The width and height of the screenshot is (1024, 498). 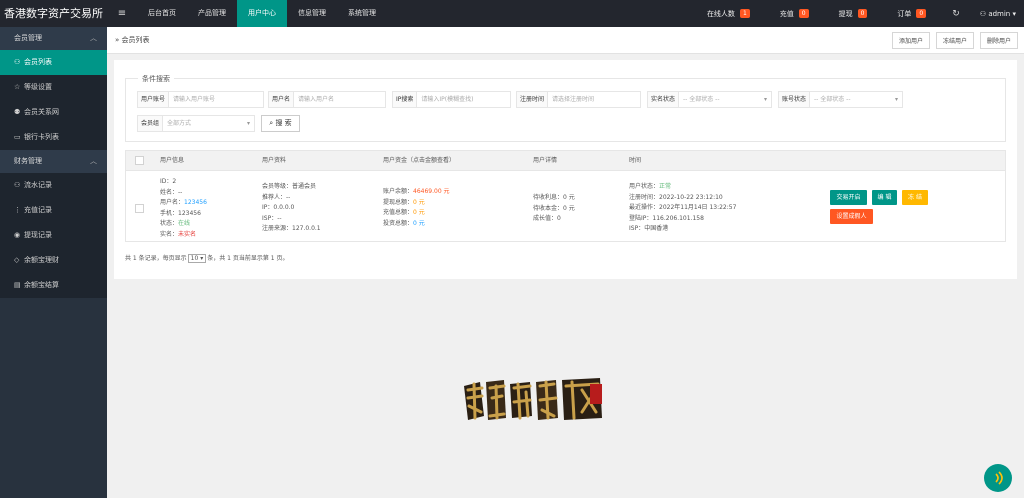 What do you see at coordinates (545, 160) in the screenshot?
I see `header-user-details: 用户详情` at bounding box center [545, 160].